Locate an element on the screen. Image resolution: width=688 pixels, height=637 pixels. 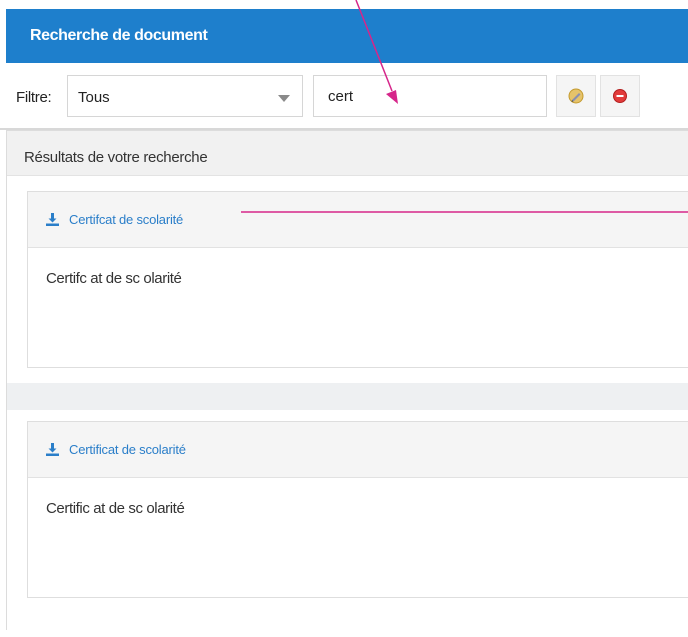
filter-label: Filtre: is located at coordinates (34, 97).